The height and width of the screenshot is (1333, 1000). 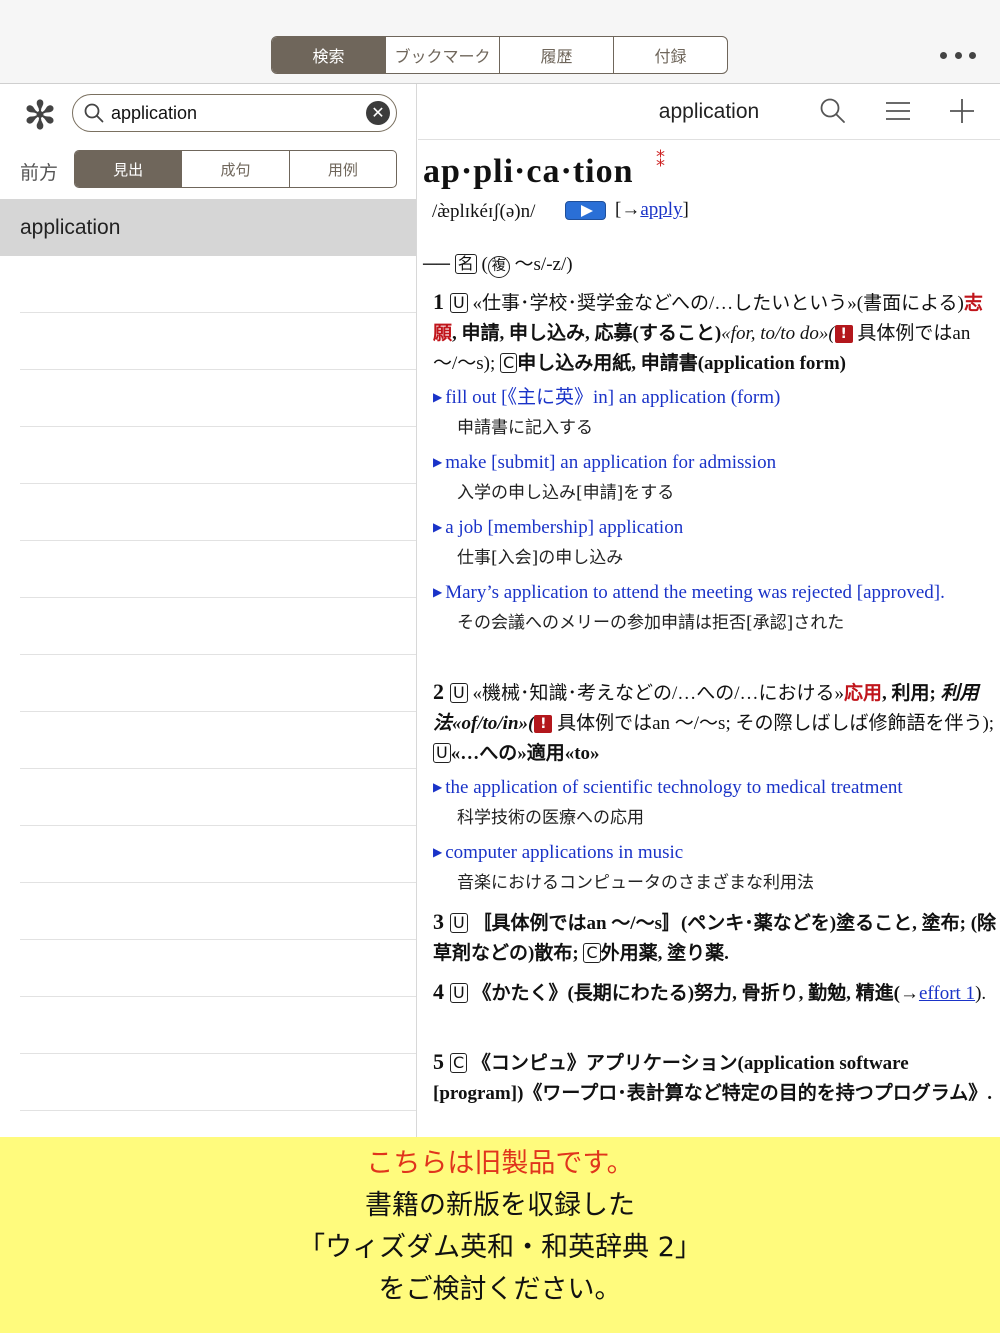 What do you see at coordinates (778, 333) in the screenshot?
I see `sense-text: «for, to/to do»(` at bounding box center [778, 333].